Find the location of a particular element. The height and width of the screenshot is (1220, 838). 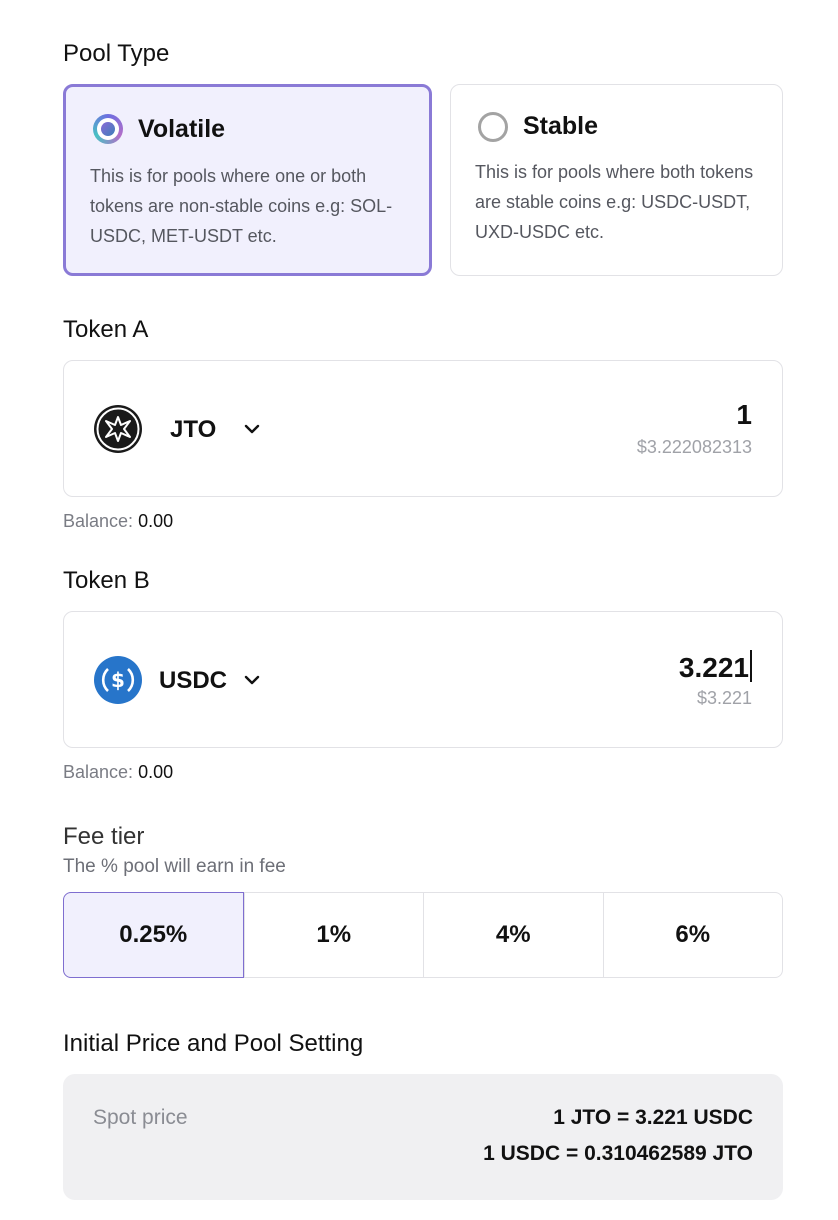

token-a-amount-input: 1 is located at coordinates (744, 415).